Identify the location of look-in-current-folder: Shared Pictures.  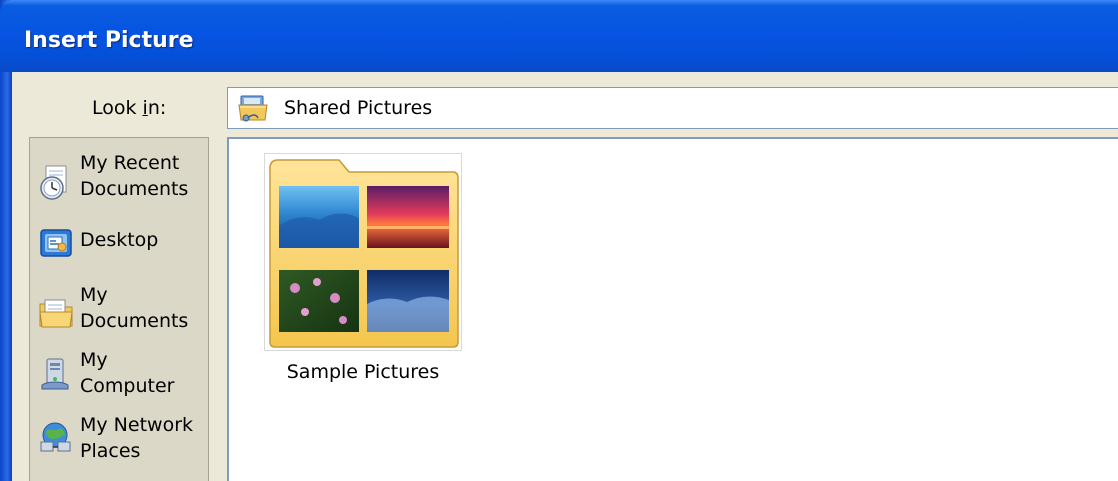
(358, 108).